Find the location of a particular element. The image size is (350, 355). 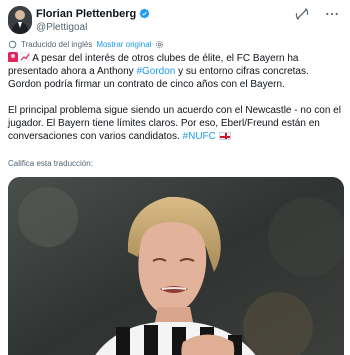

author-block: Florian Plettenberg @Plettigoal is located at coordinates (93, 20).